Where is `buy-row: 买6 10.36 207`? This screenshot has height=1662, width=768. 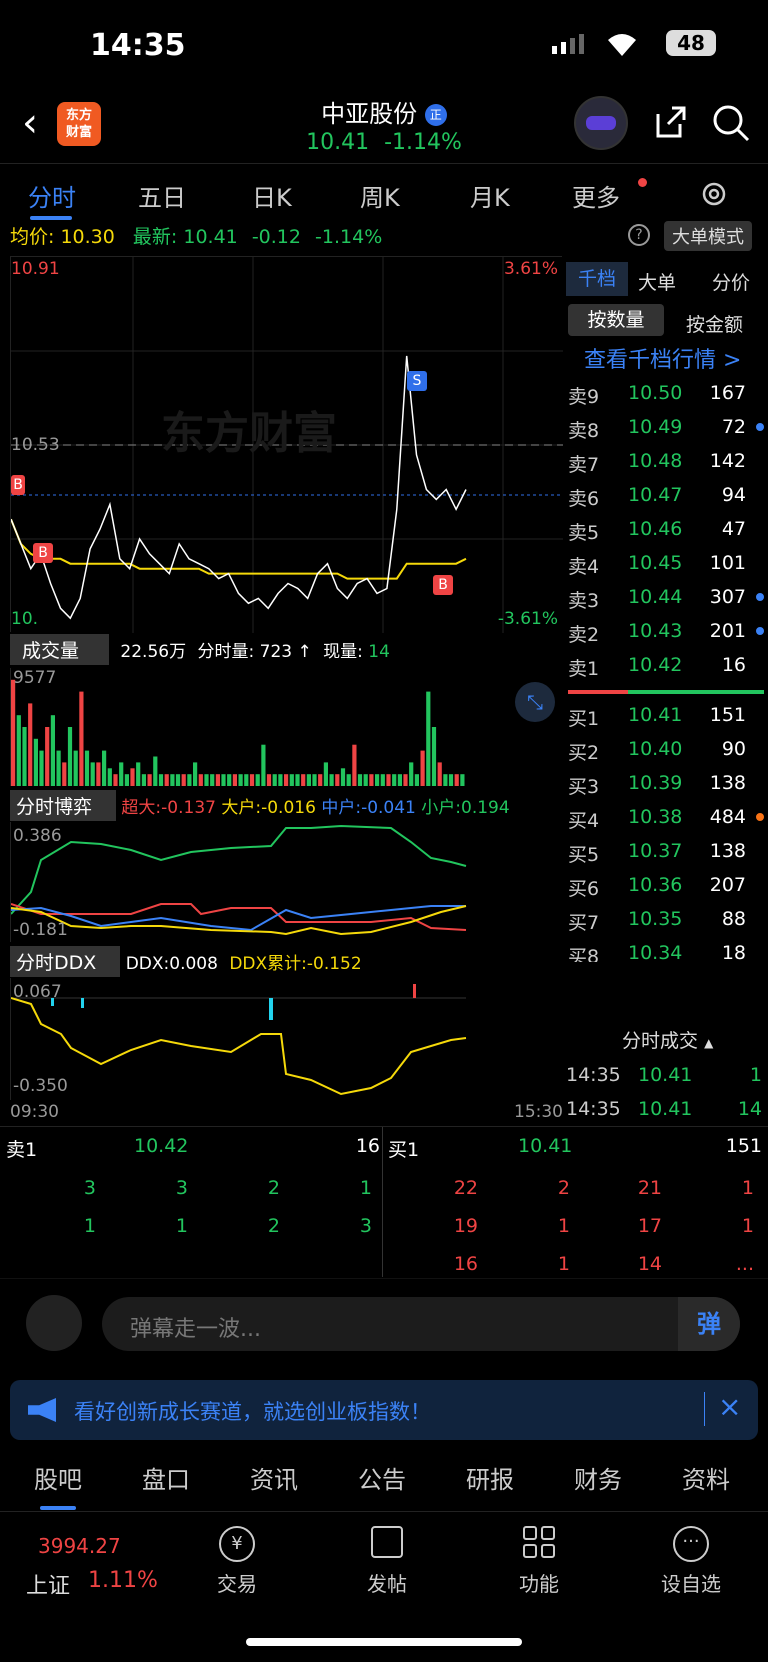 buy-row: 买6 10.36 207 is located at coordinates (665, 885).